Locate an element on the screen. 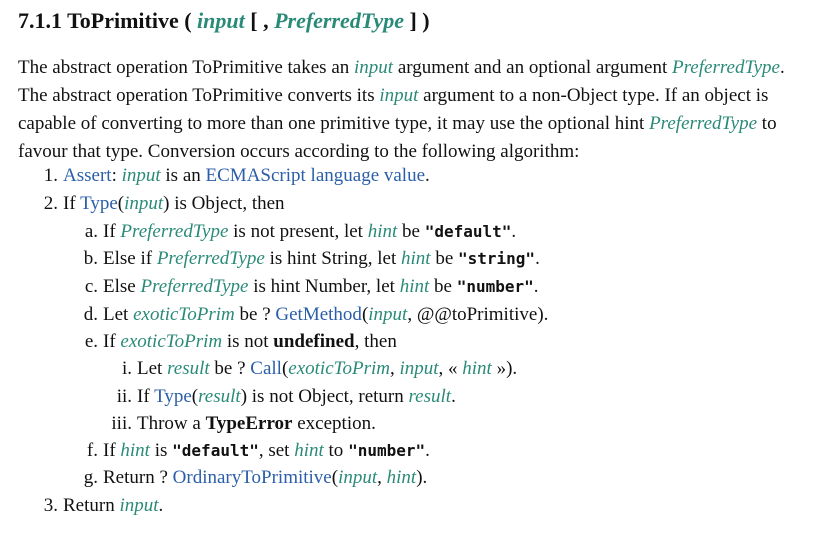 This screenshot has width=833, height=544. algorithm-step: iii. Throw a TypeError exception. is located at coordinates (197, 423).